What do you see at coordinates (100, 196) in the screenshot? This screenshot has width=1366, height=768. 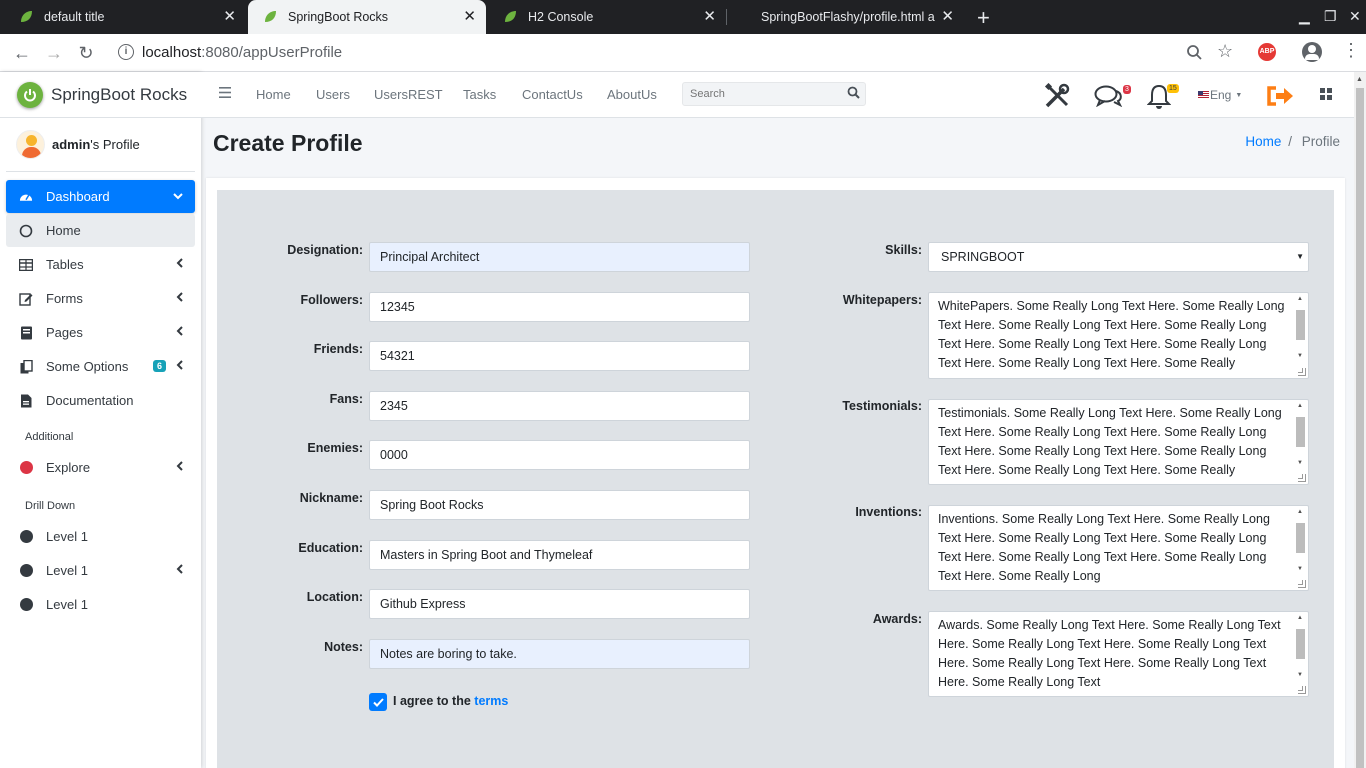 I see `sidebar-item-dashboard: Dashboard` at bounding box center [100, 196].